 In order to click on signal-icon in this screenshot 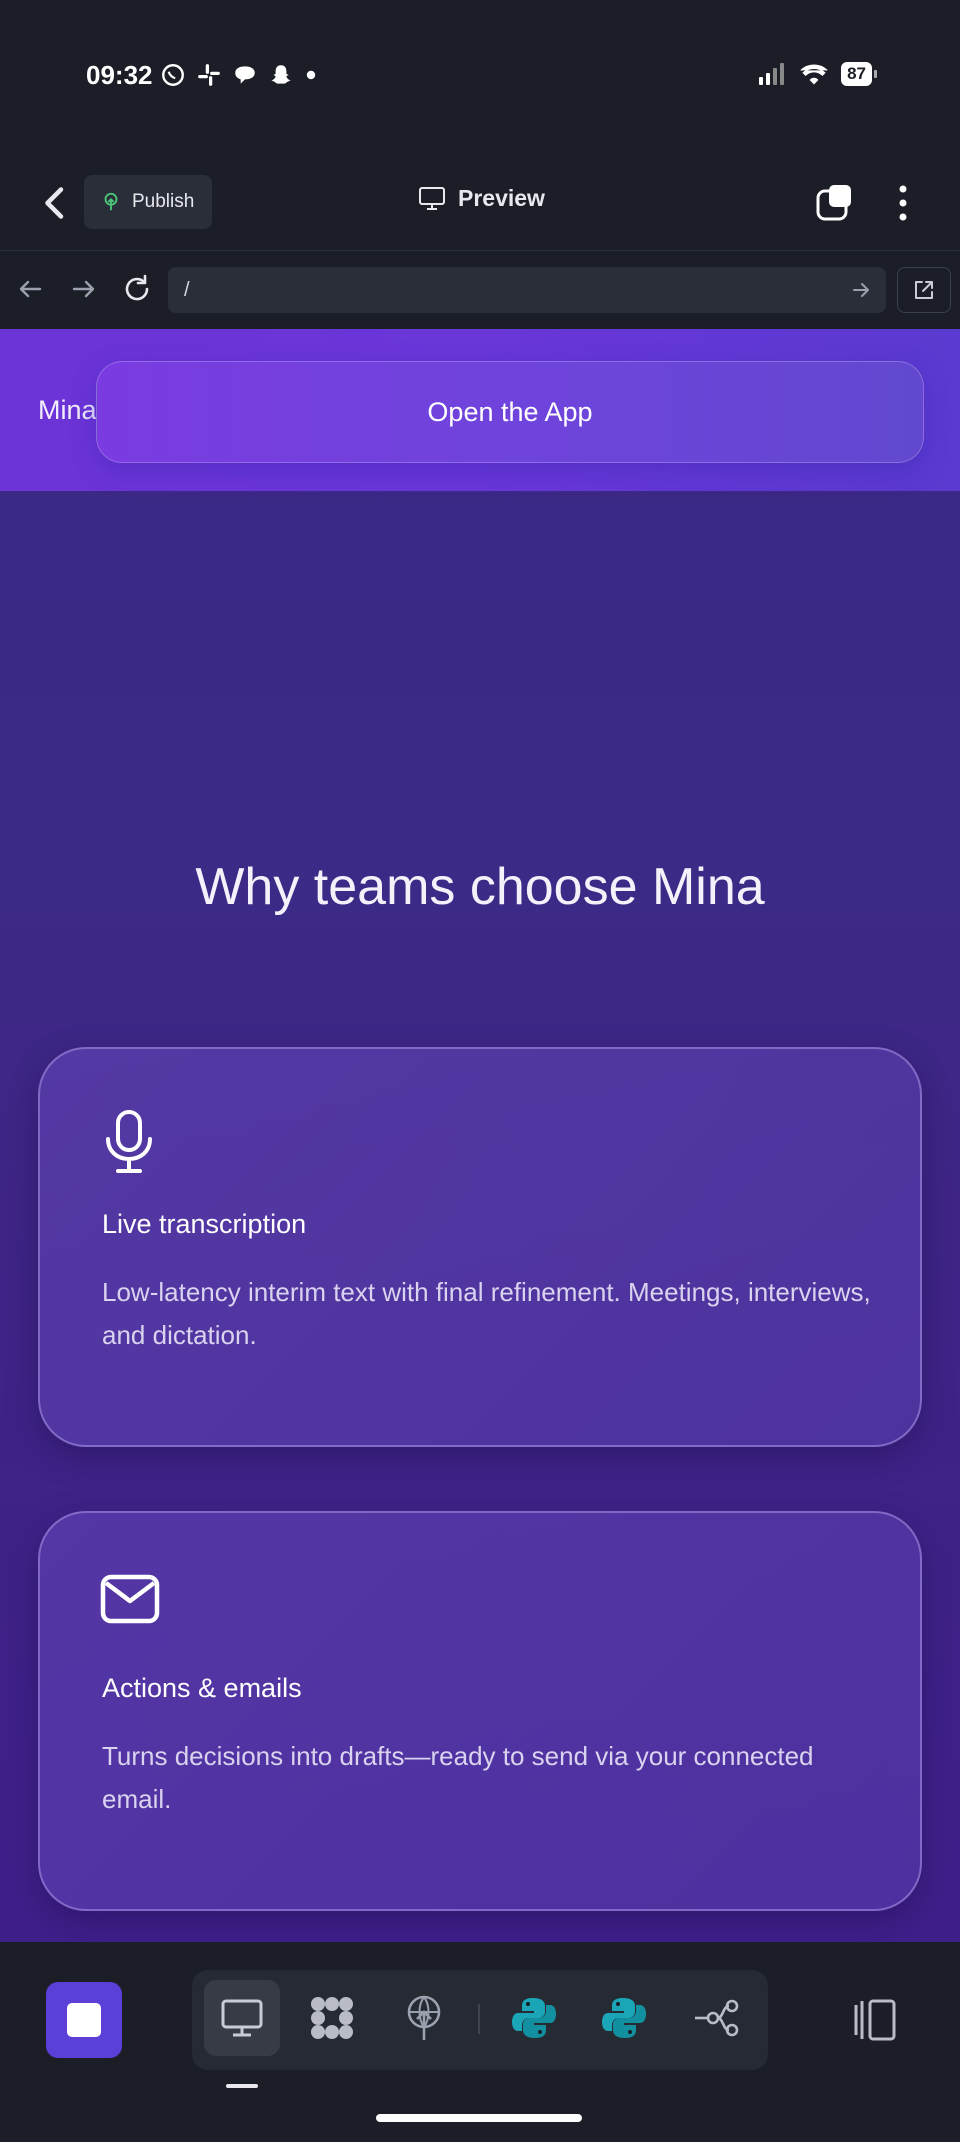, I will do `click(772, 74)`.